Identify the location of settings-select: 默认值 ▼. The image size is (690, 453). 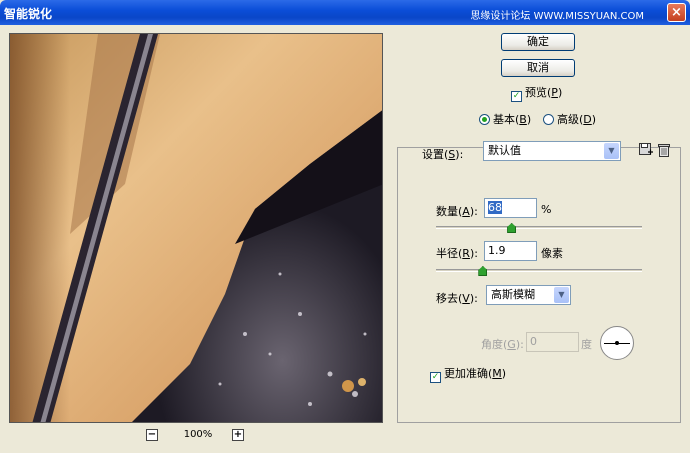
(552, 151).